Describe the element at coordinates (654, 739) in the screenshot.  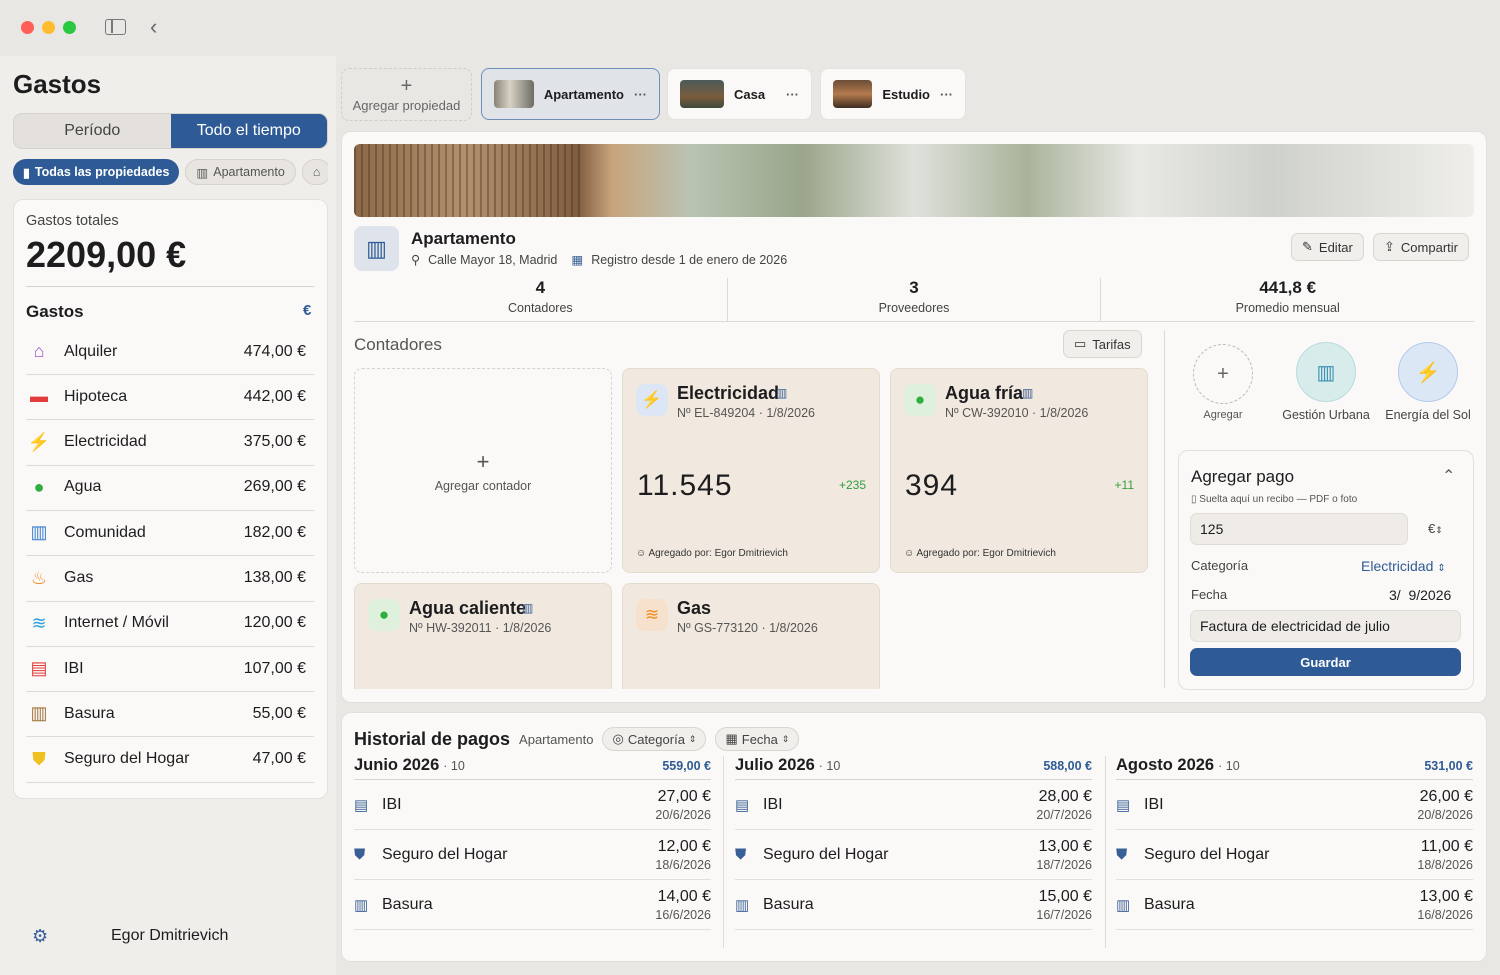
I see `filter-category: ◎ Categoría ⇕` at that location.